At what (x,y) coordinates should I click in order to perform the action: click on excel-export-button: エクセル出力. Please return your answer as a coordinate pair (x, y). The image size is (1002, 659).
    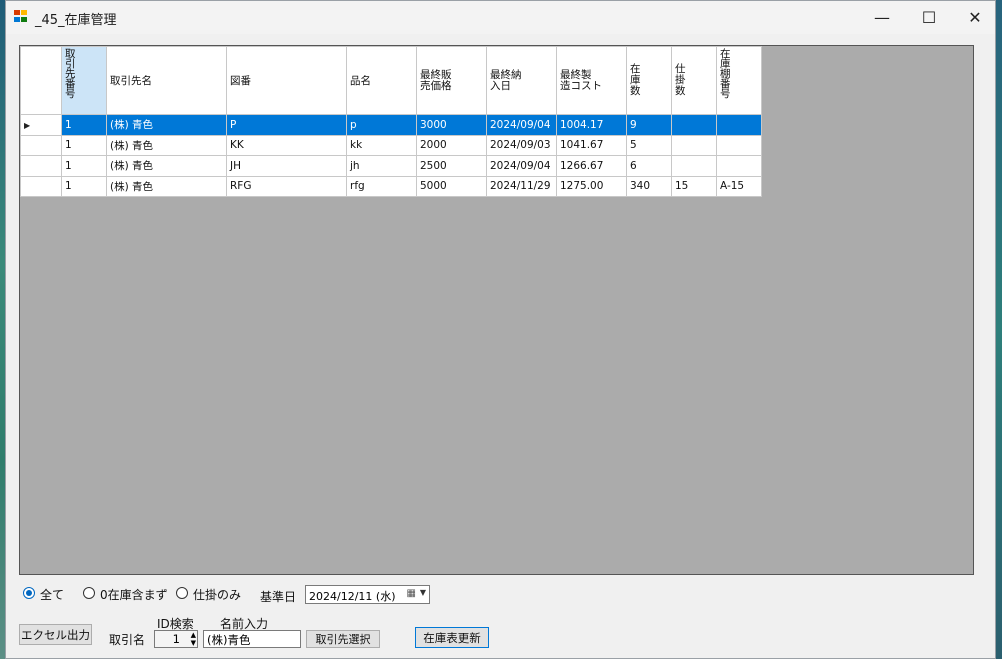
    Looking at the image, I should click on (55, 634).